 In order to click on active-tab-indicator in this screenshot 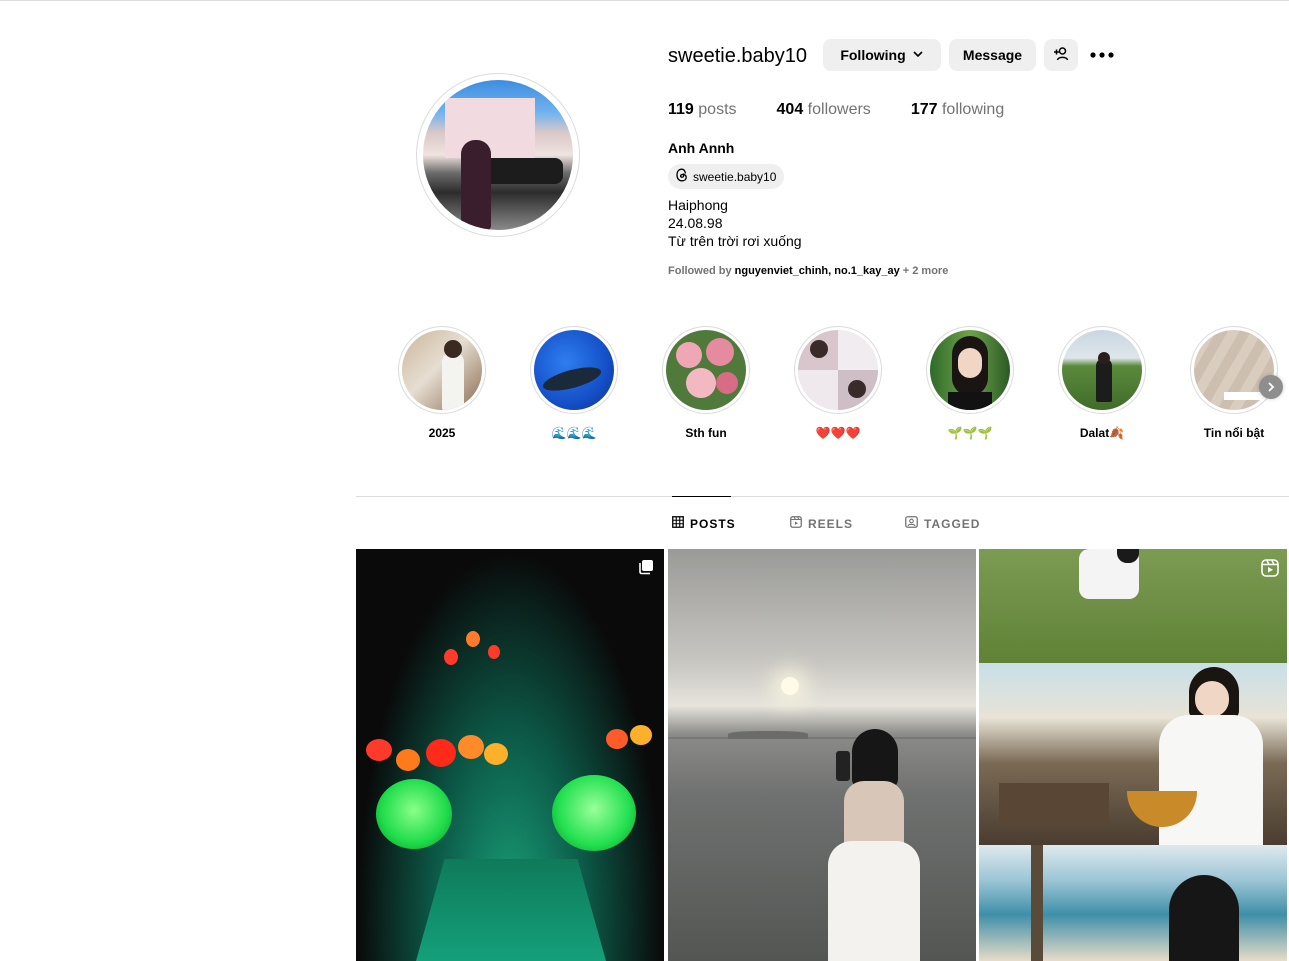, I will do `click(701, 496)`.